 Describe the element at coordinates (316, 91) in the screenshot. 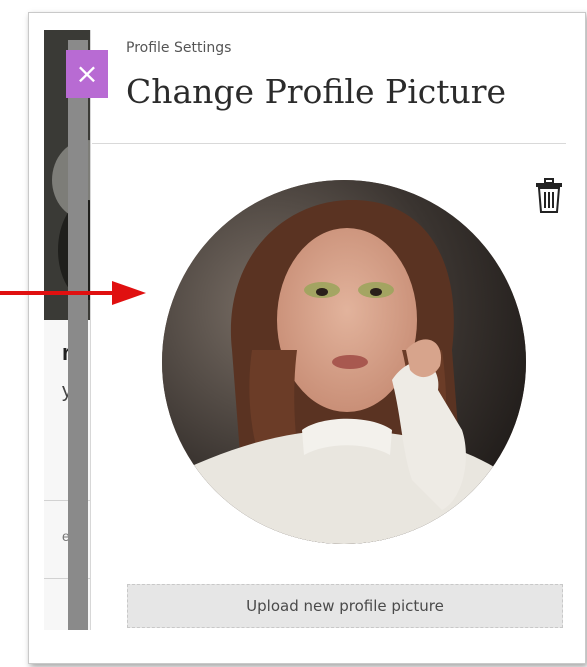

I see `page-title: Change Profile Picture` at that location.